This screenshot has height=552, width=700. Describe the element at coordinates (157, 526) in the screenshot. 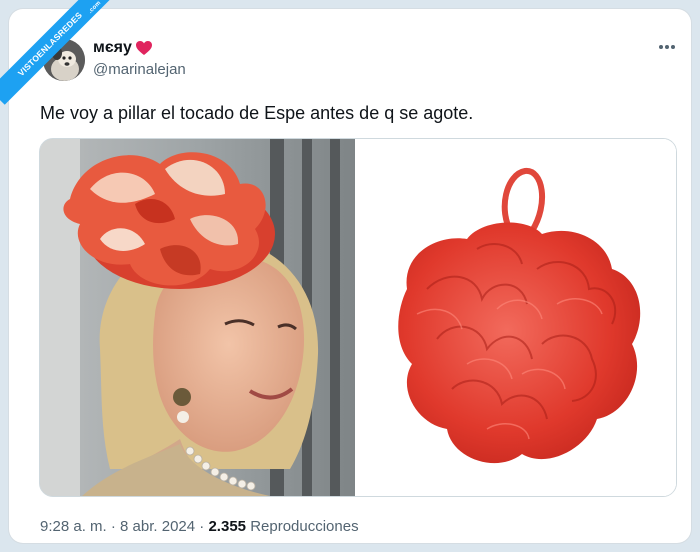

I see `tweet-date: 8 abr. 2024` at that location.